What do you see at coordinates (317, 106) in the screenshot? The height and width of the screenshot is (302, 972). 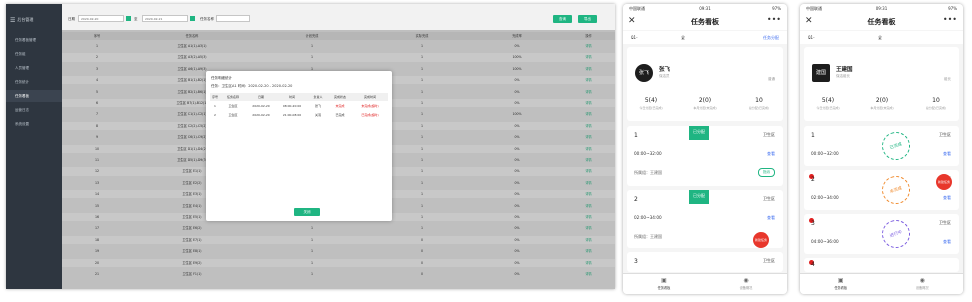 I see `cell: 张飞` at bounding box center [317, 106].